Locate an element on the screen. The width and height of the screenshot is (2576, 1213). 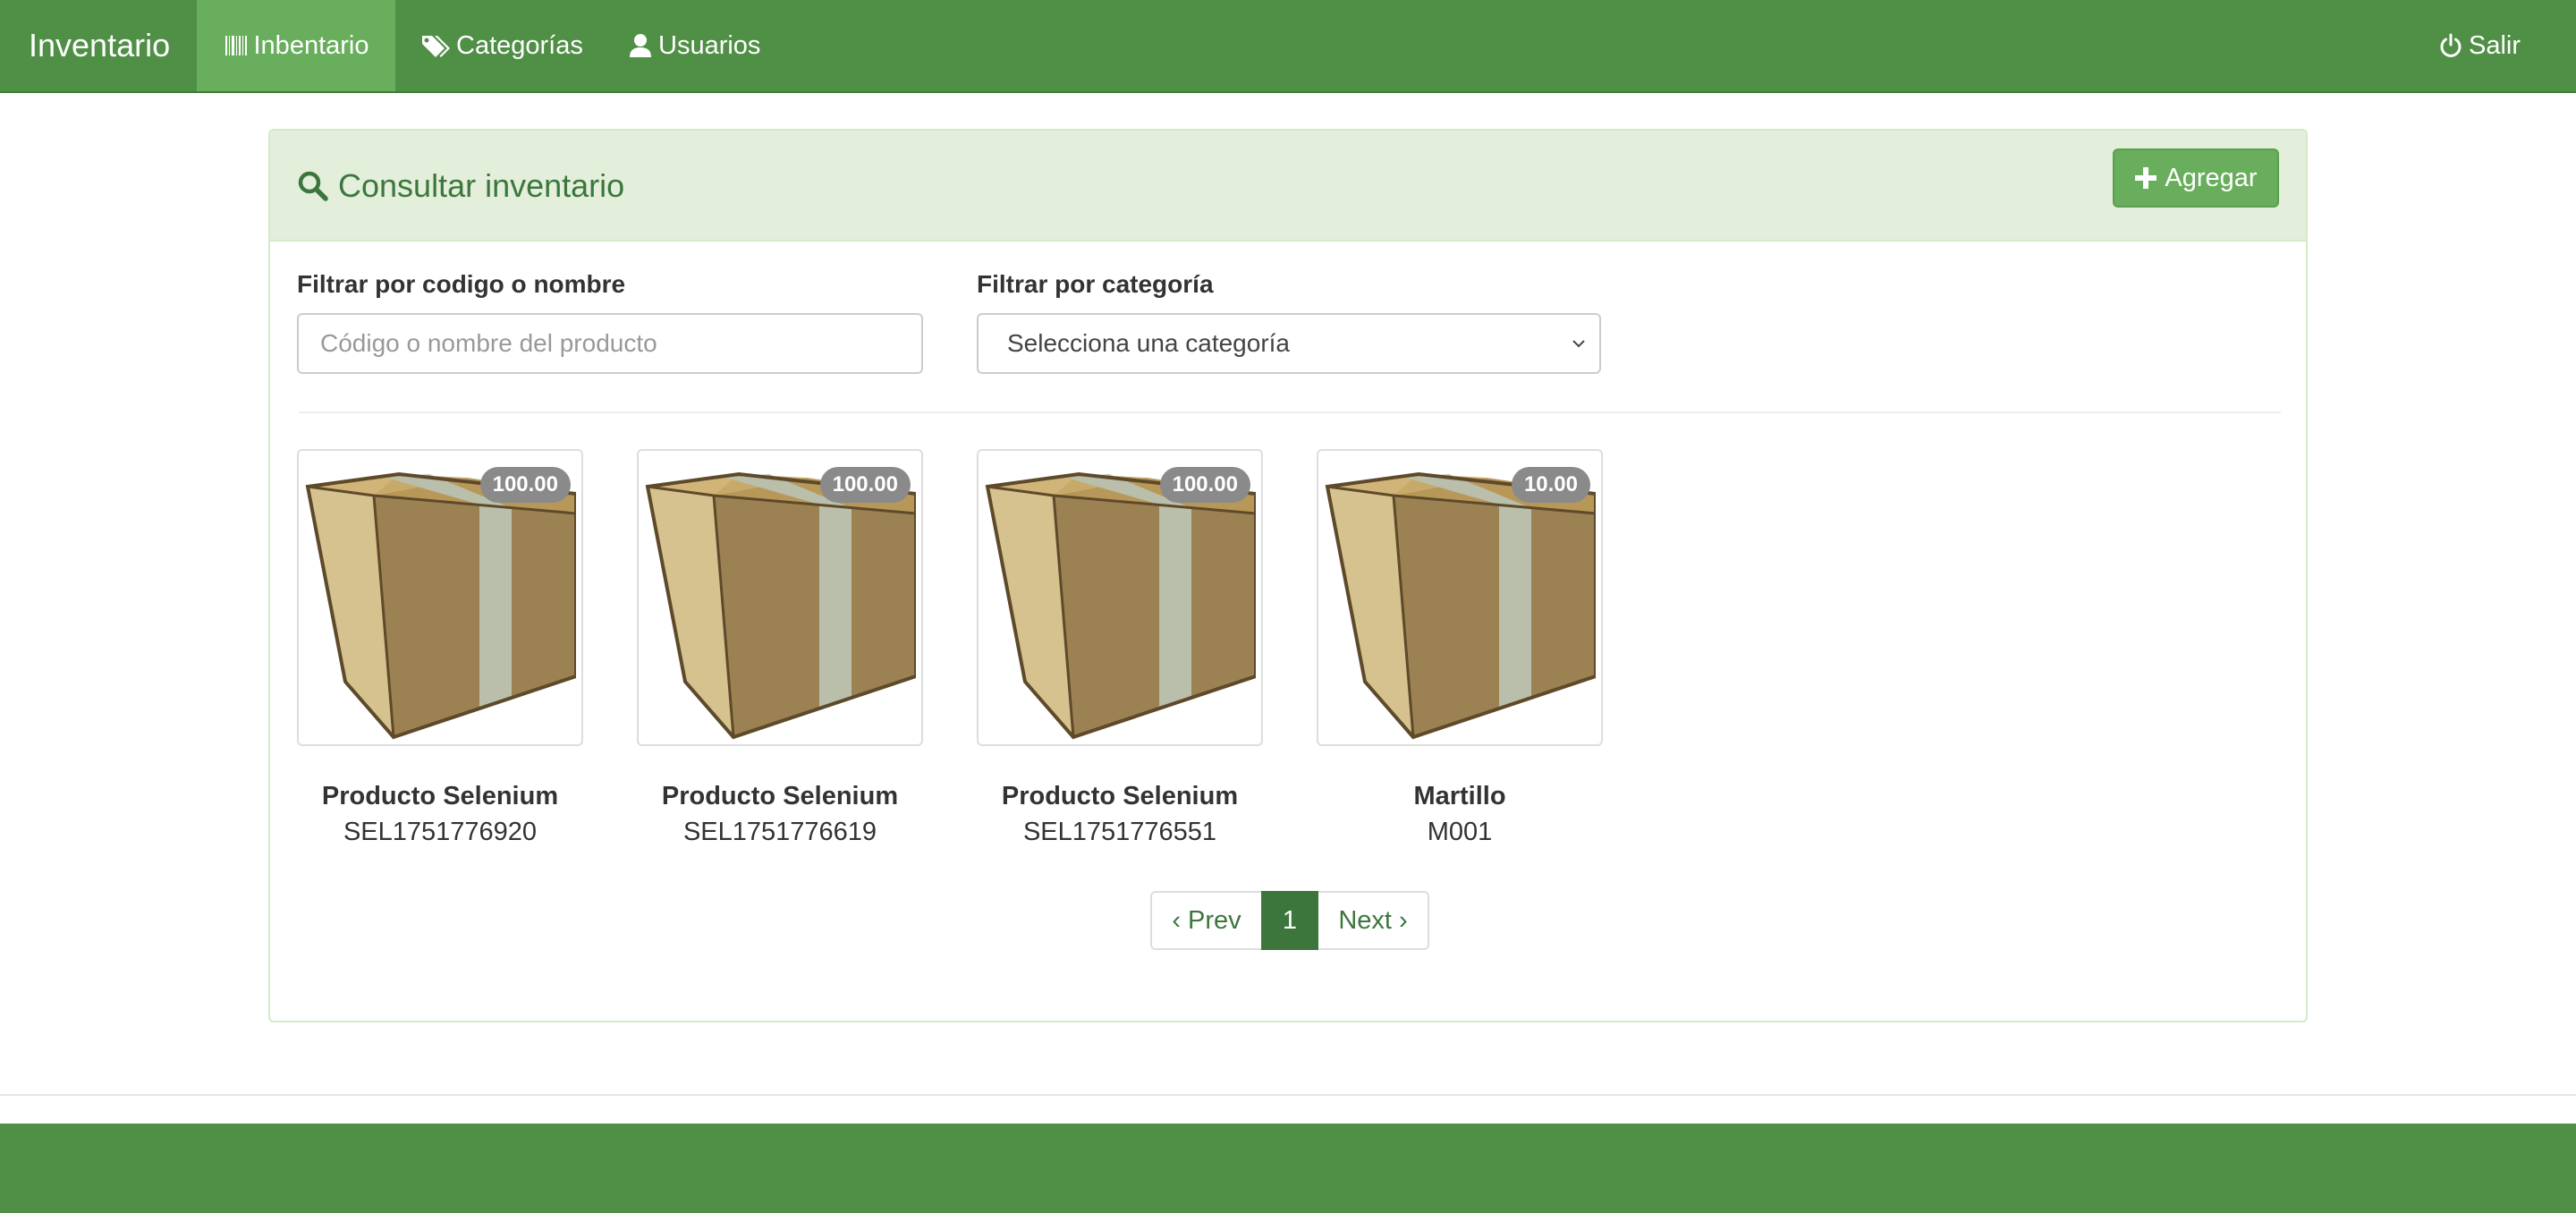
plus-icon is located at coordinates (2146, 178).